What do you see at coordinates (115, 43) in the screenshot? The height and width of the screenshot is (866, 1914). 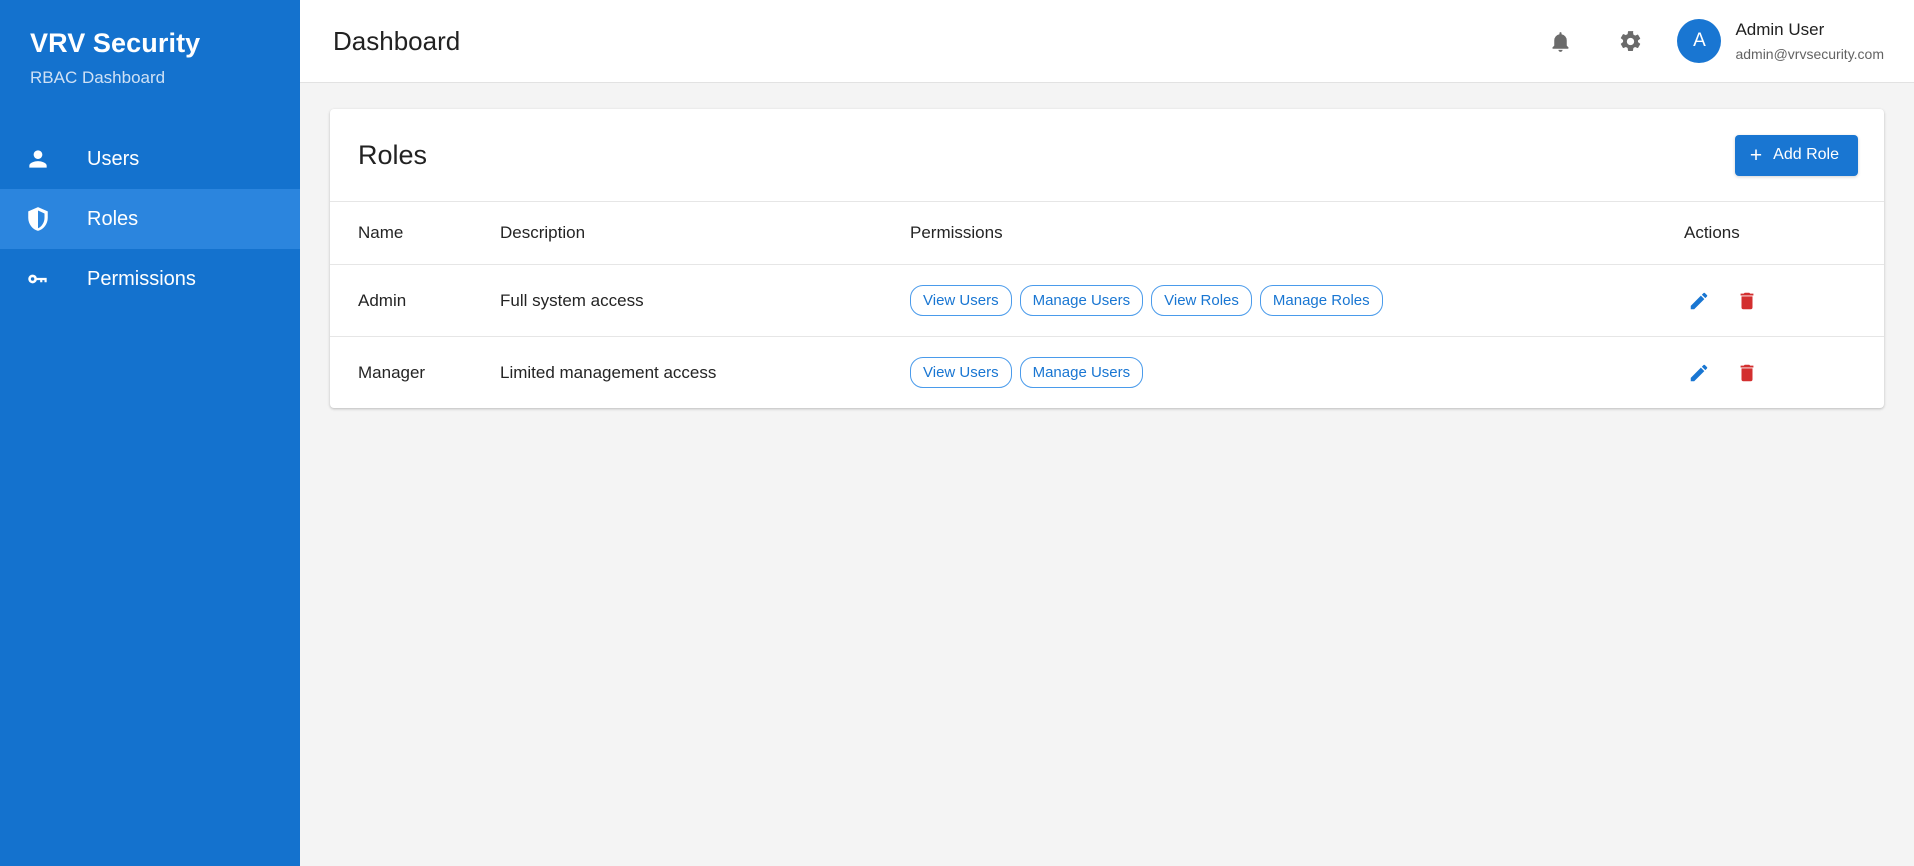 I see `brand-title: VRV Security` at bounding box center [115, 43].